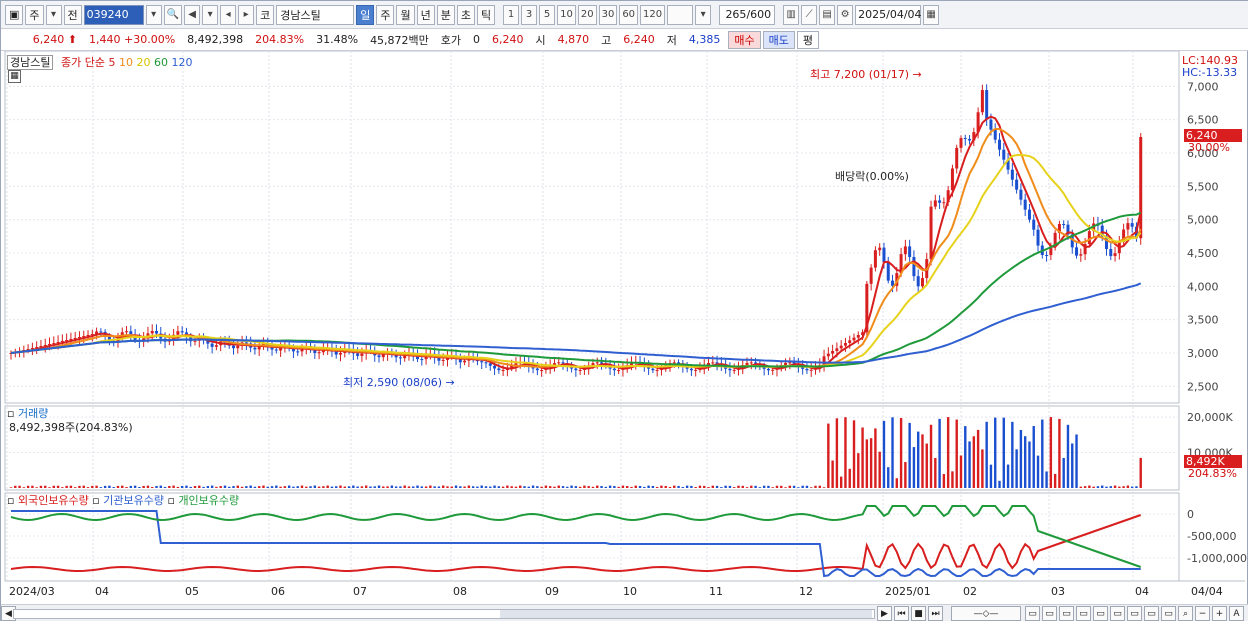  What do you see at coordinates (931, 14) in the screenshot?
I see `calendar-icon: ▦` at bounding box center [931, 14].